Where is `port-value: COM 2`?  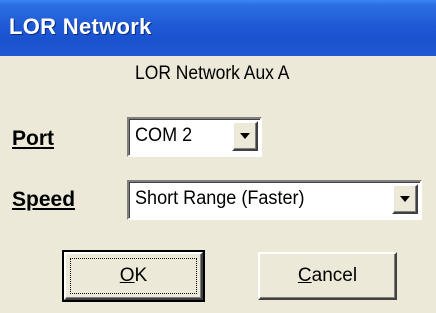 port-value: COM 2 is located at coordinates (164, 135).